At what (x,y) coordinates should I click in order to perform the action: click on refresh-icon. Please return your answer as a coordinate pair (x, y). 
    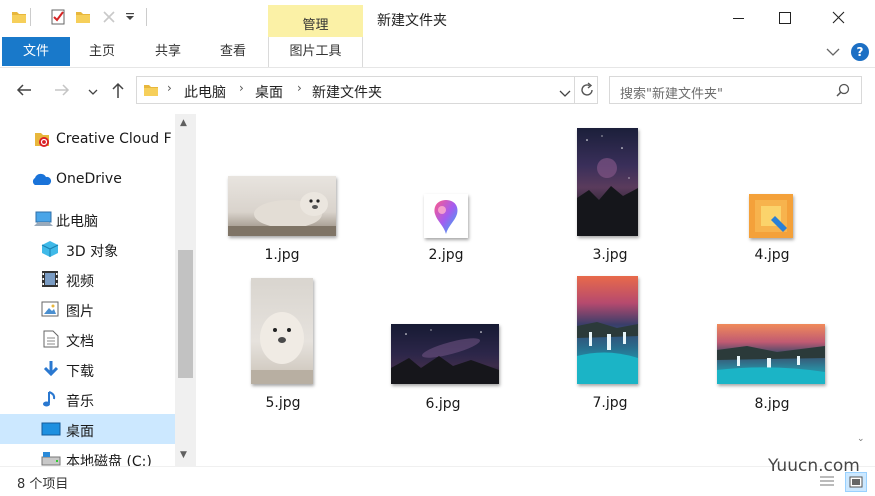
    Looking at the image, I should click on (587, 92).